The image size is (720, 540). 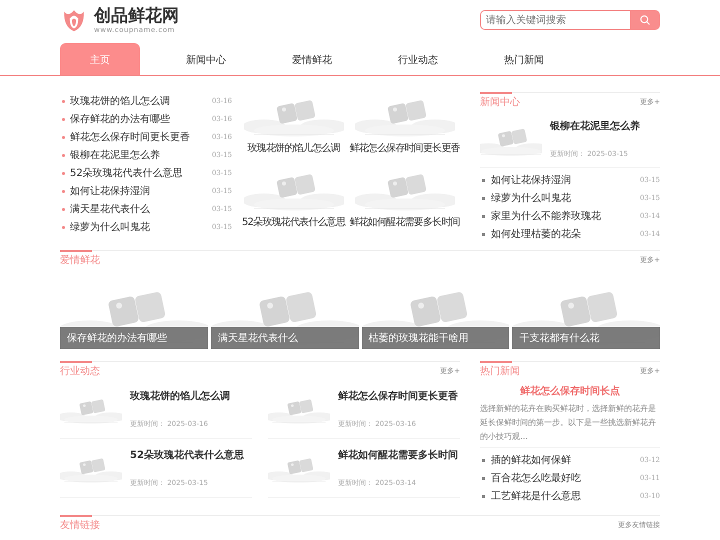 What do you see at coordinates (418, 59) in the screenshot?
I see `nav-tab: 行业动态` at bounding box center [418, 59].